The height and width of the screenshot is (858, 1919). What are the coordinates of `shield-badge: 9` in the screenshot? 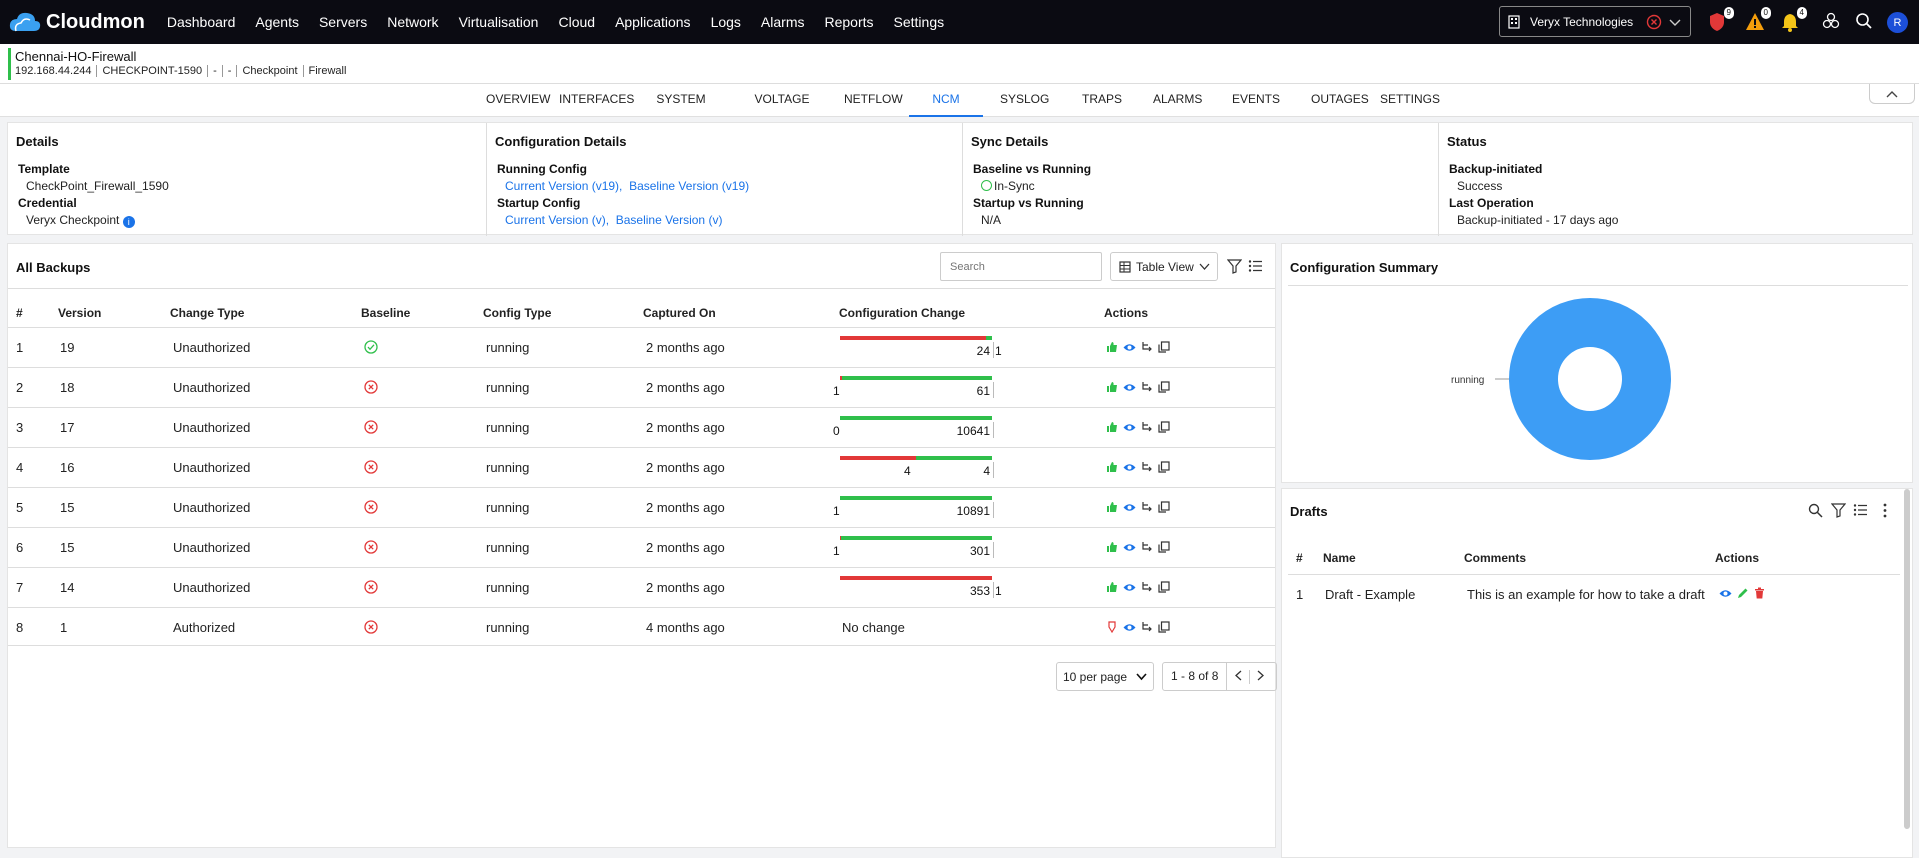 It's located at (1728, 13).